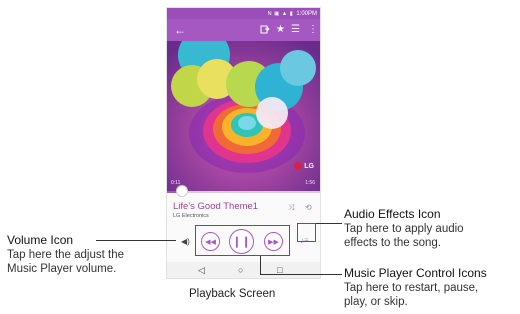  I want to click on lg-logo-mark, so click(298, 166).